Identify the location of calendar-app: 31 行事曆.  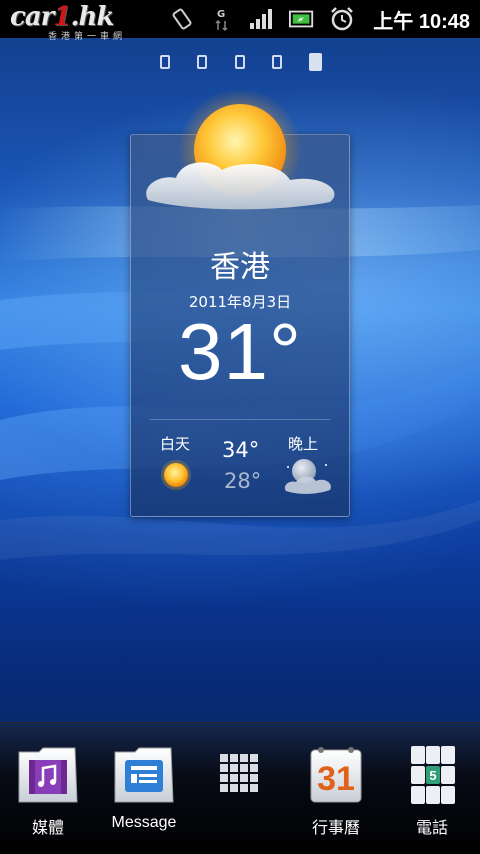
(336, 794).